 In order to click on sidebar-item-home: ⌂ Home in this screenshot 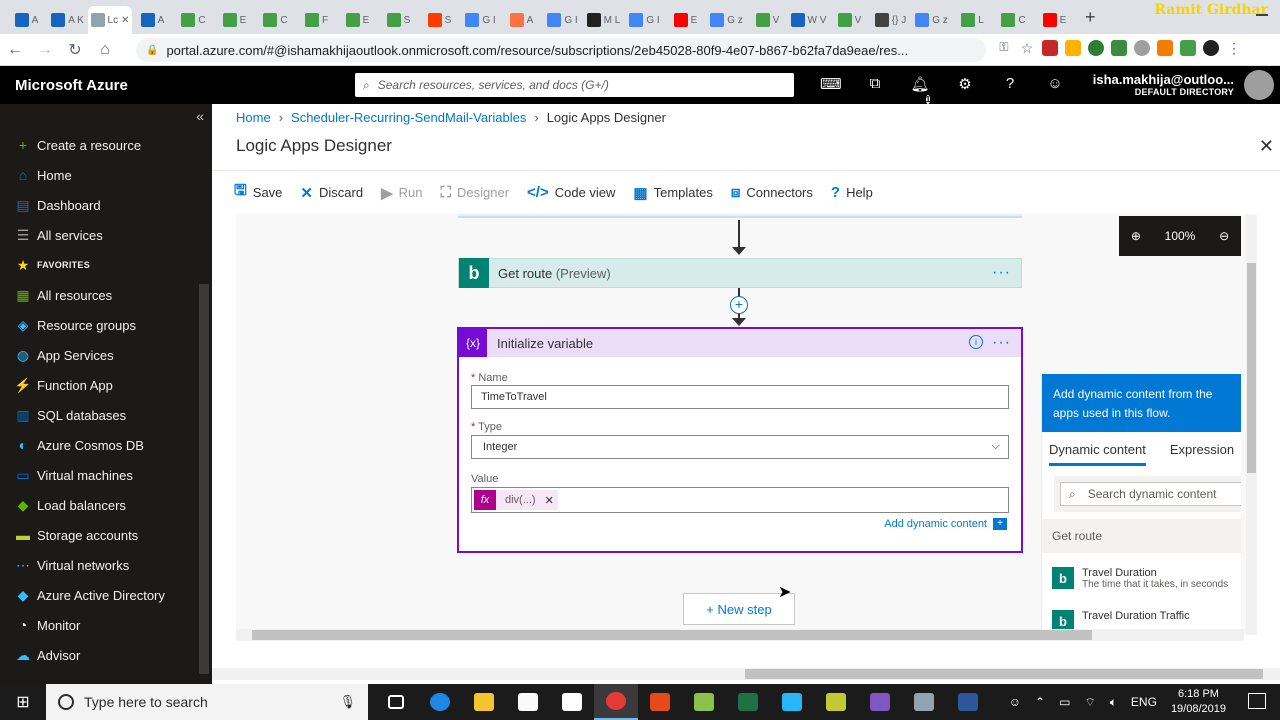, I will do `click(43, 175)`.